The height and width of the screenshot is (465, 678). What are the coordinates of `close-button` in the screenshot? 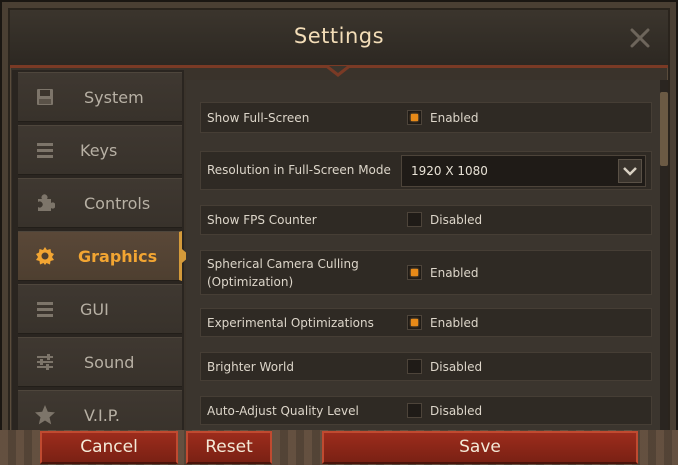 It's located at (640, 38).